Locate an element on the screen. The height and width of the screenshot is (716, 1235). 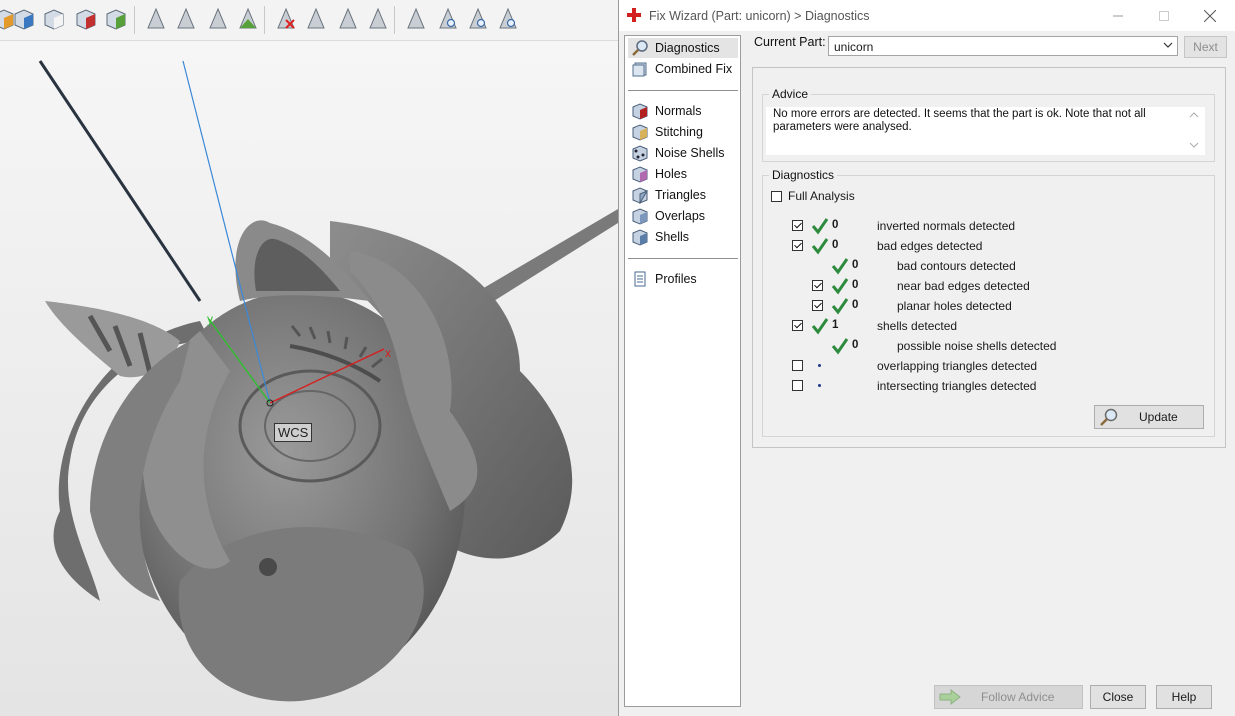
cube-blue-icon is located at coordinates (24, 19).